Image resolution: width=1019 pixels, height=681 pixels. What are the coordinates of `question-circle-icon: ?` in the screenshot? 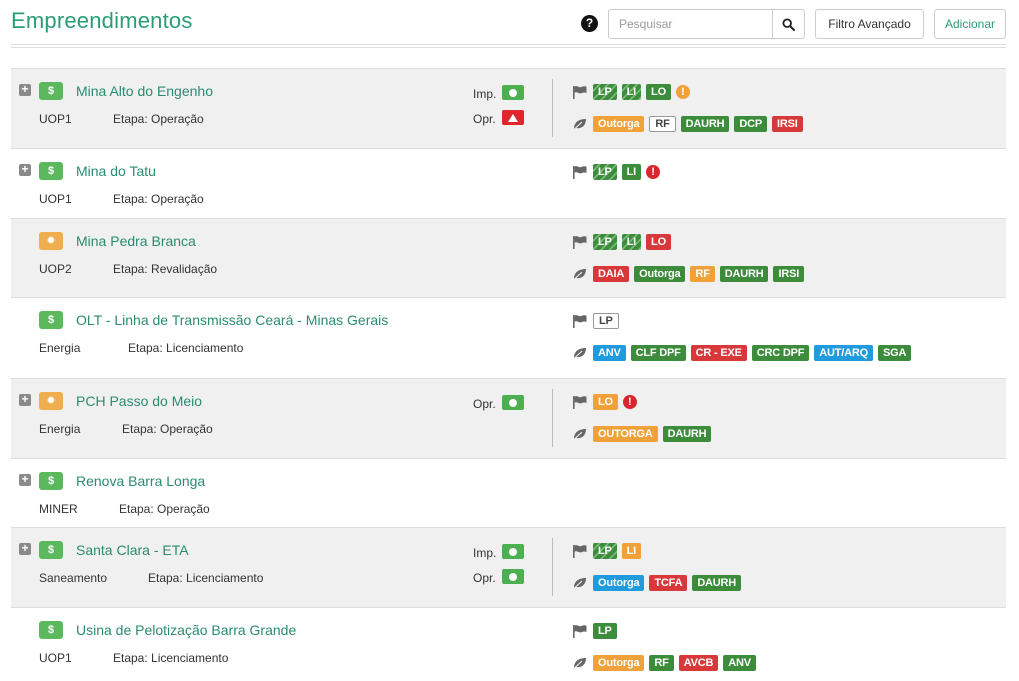 It's located at (589, 23).